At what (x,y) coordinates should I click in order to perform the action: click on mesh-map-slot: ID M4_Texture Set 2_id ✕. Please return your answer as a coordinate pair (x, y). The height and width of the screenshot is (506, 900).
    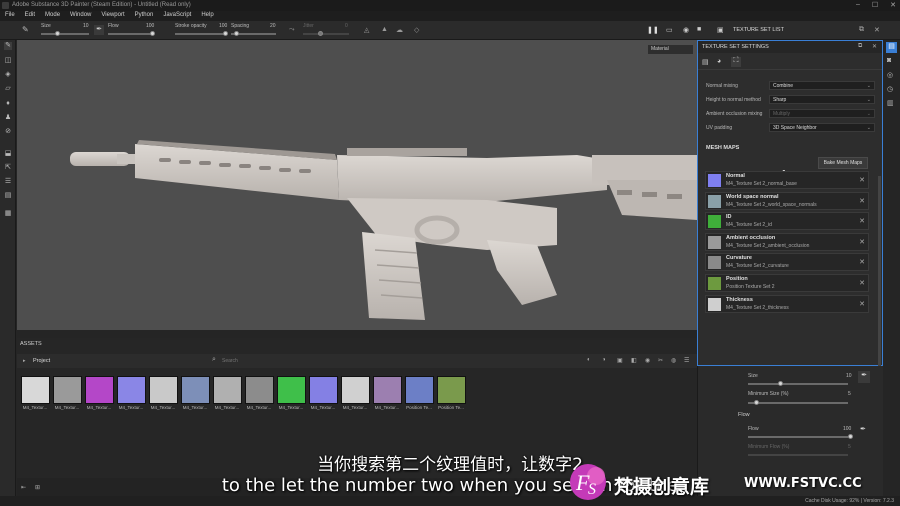
    Looking at the image, I should click on (787, 221).